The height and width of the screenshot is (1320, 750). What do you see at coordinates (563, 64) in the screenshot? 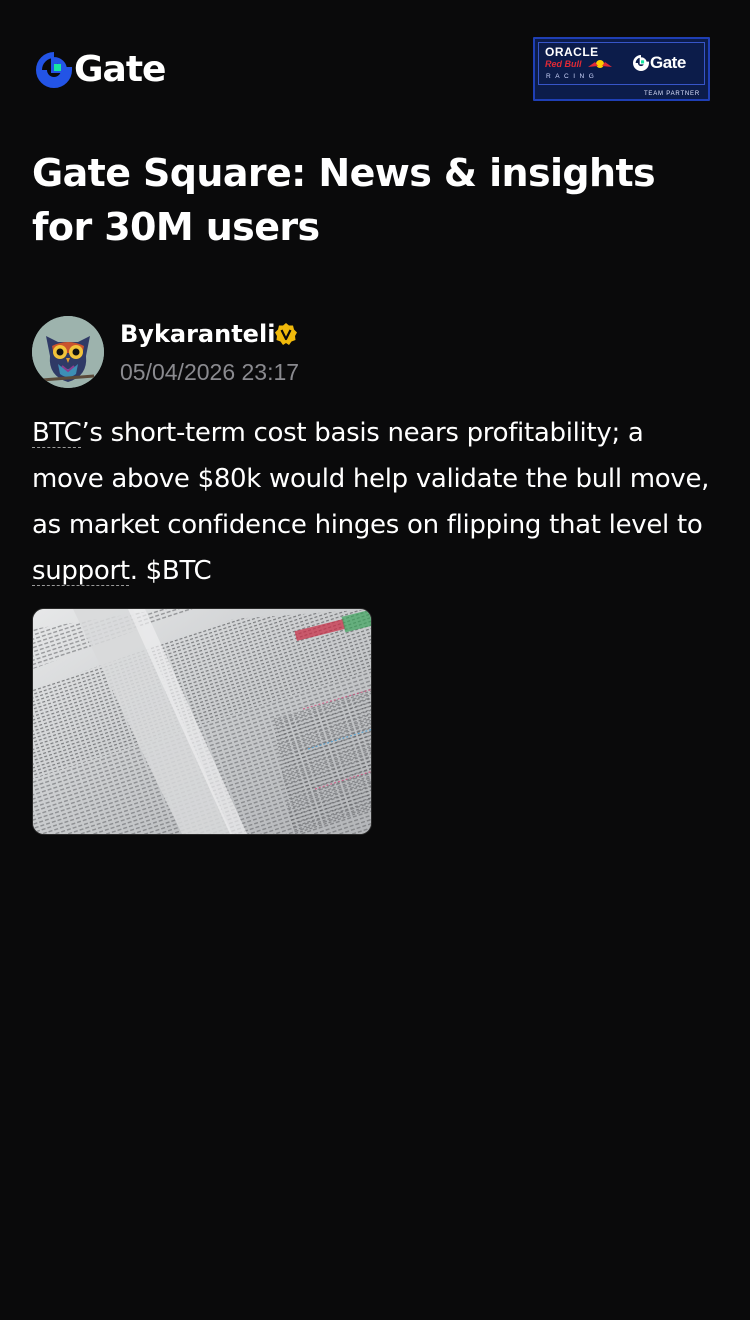
I see `partner-redbull-text: Red Bull` at bounding box center [563, 64].